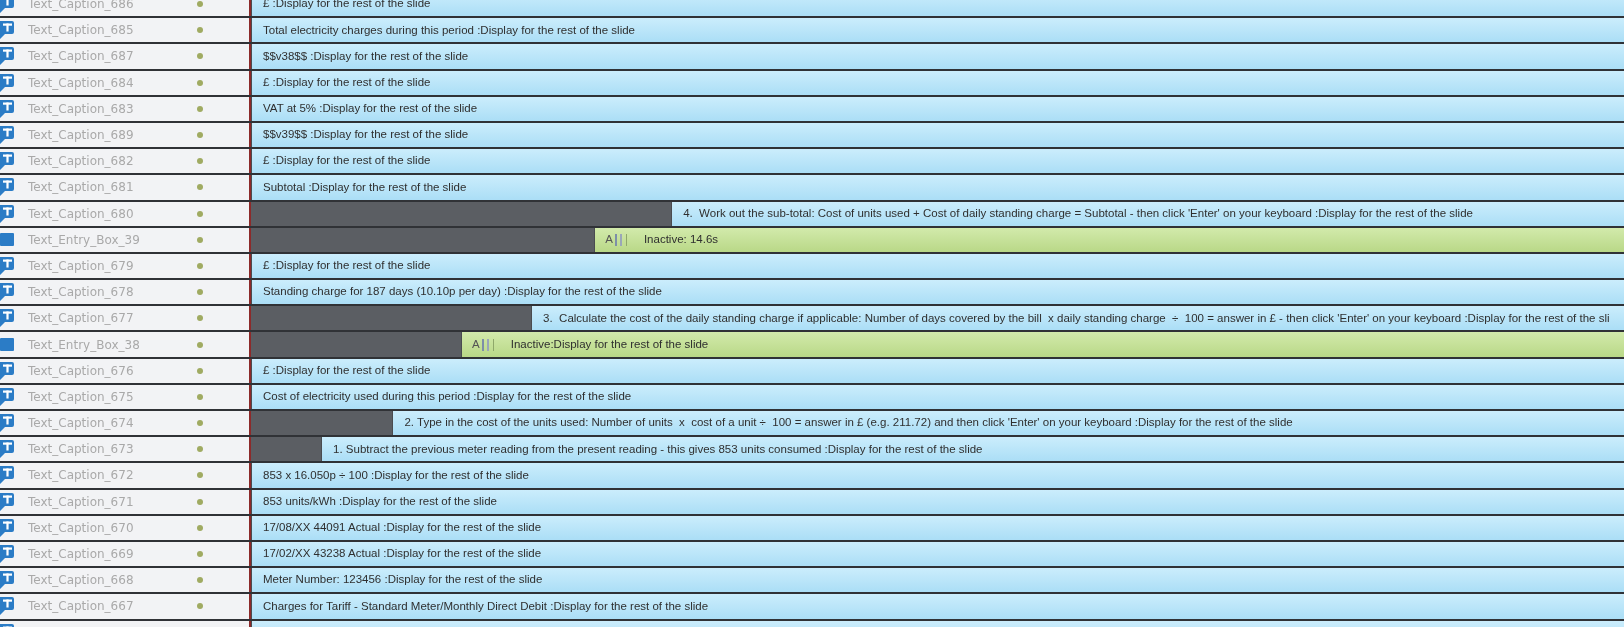 The height and width of the screenshot is (627, 1624). I want to click on layer-name: Text_Entry_Box_38, so click(84, 344).